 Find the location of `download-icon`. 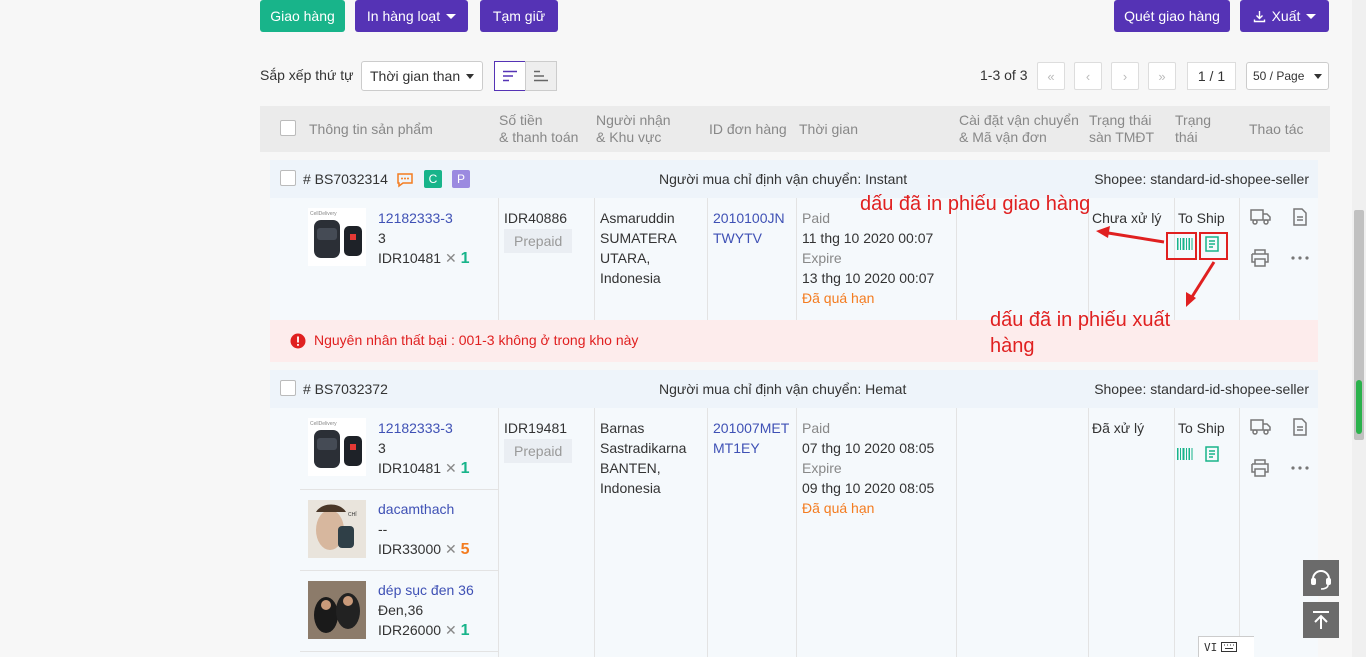

download-icon is located at coordinates (1259, 16).